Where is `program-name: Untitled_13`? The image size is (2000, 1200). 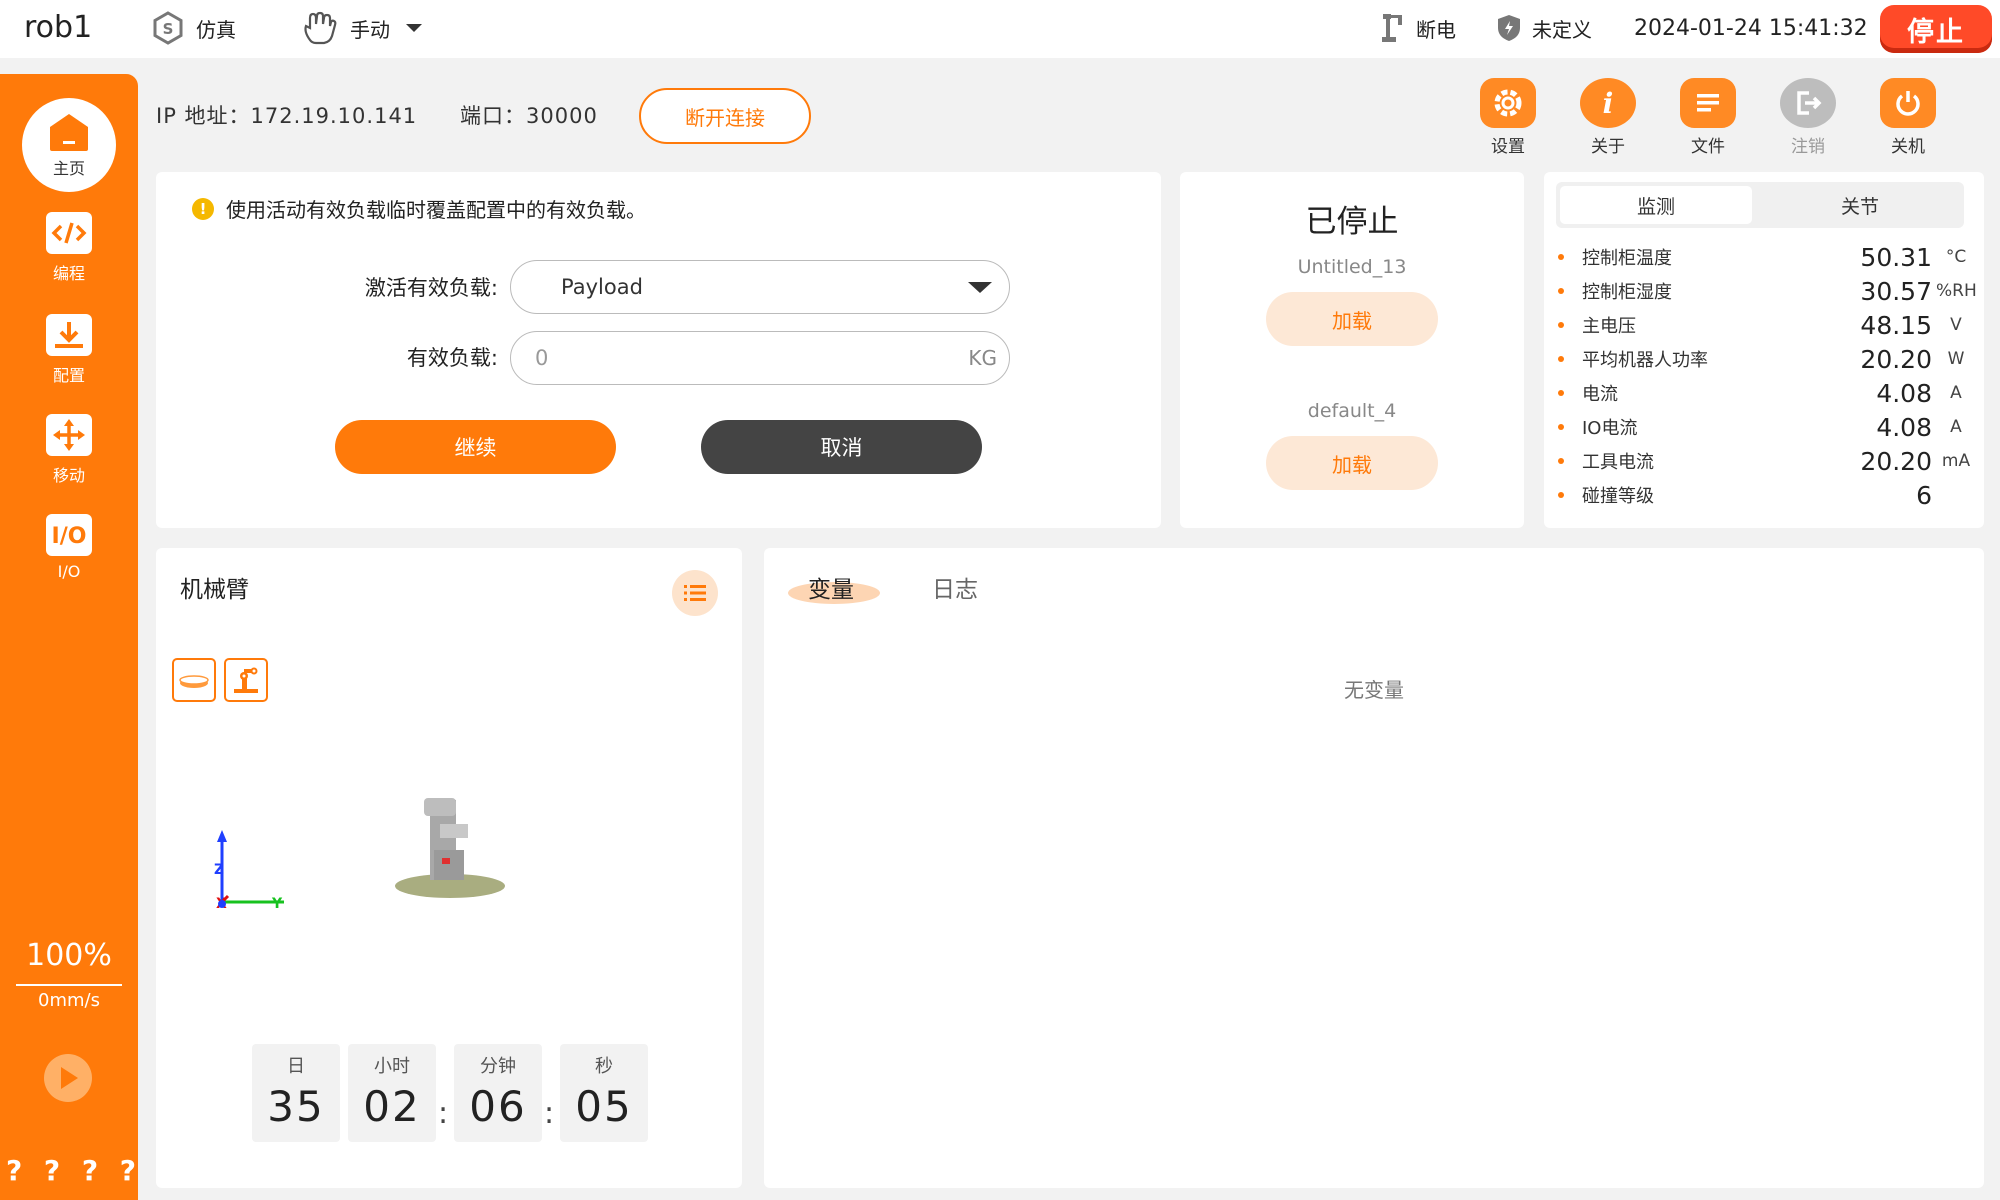
program-name: Untitled_13 is located at coordinates (1352, 267).